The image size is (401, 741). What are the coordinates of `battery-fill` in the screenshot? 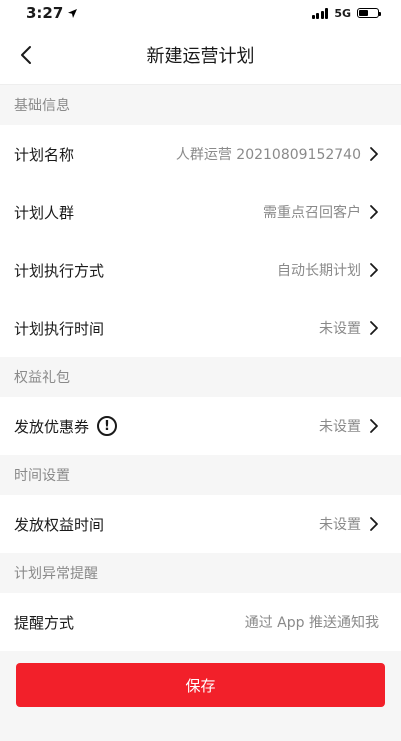 It's located at (364, 13).